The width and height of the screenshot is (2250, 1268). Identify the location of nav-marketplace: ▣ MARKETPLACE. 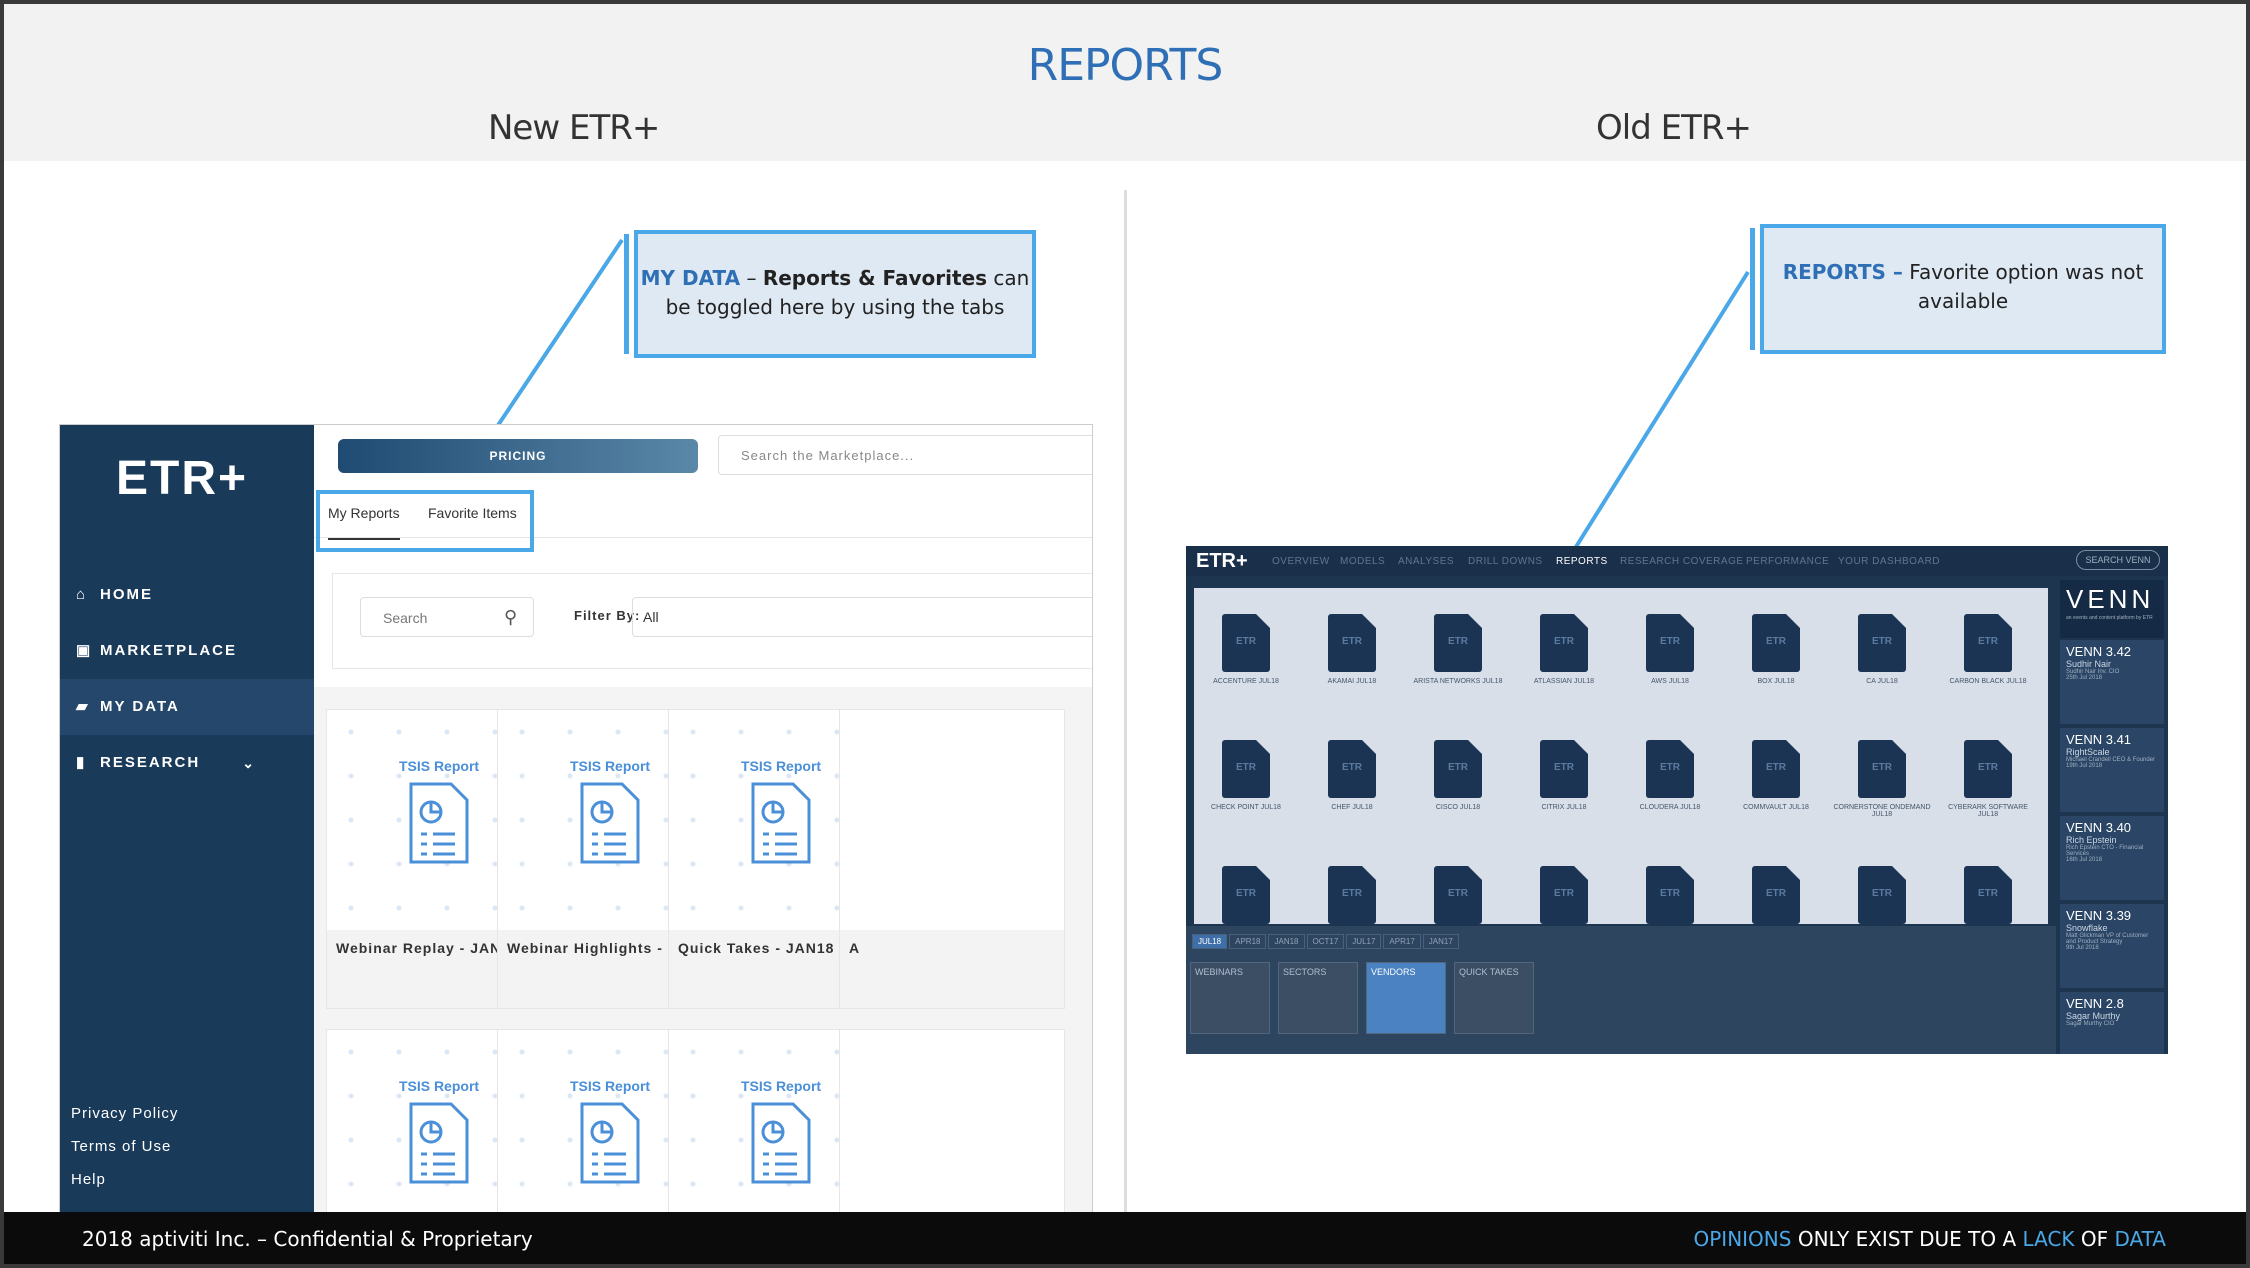
(187, 651).